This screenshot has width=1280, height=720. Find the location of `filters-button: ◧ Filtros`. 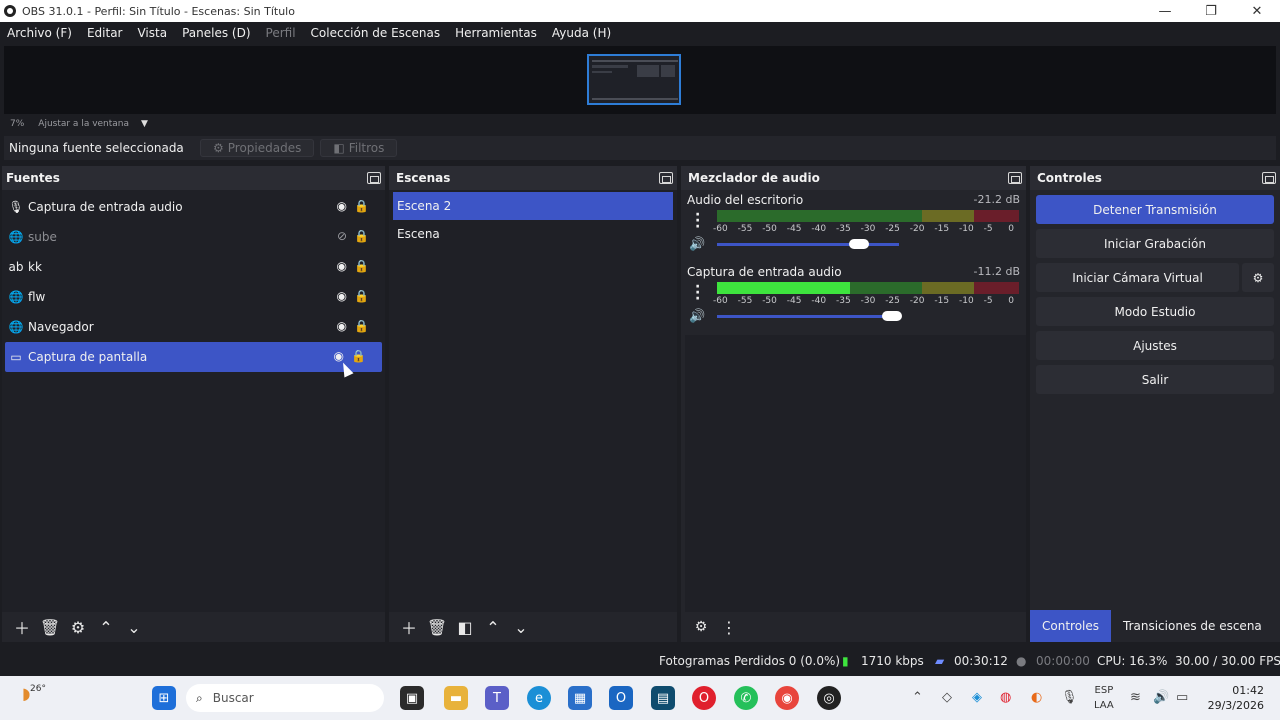

filters-button: ◧ Filtros is located at coordinates (359, 148).